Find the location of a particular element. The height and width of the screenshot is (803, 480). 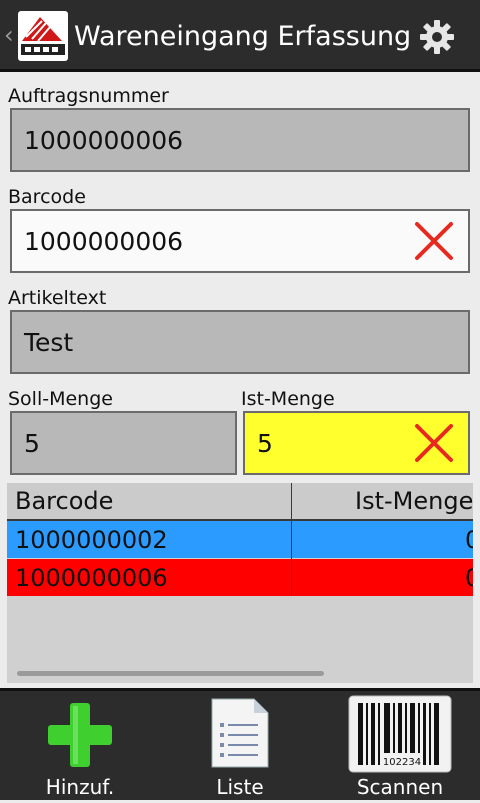

table-header: Barcode Ist-Menge is located at coordinates (240, 502).